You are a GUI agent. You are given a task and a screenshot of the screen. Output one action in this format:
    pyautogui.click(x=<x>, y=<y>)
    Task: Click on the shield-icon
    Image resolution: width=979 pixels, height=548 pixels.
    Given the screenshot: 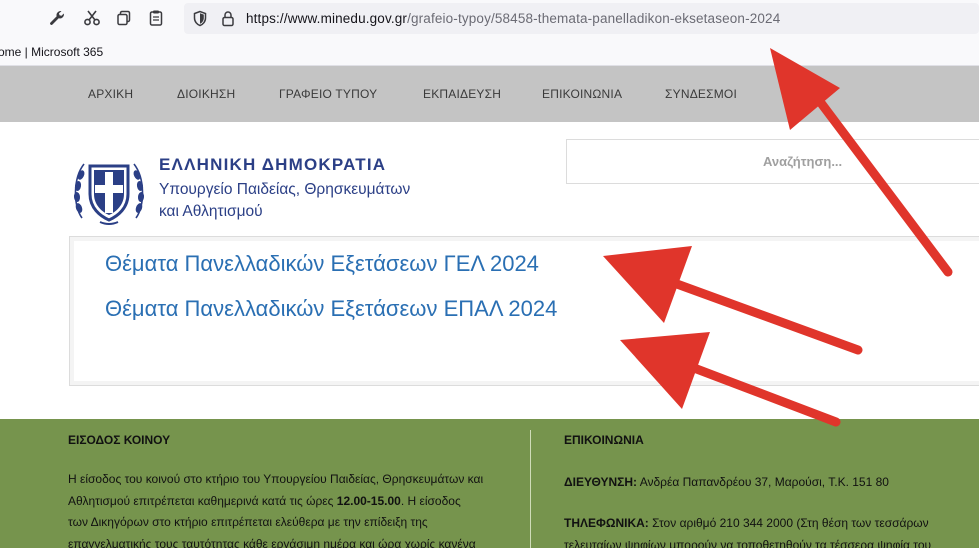 What is the action you would take?
    pyautogui.click(x=200, y=21)
    